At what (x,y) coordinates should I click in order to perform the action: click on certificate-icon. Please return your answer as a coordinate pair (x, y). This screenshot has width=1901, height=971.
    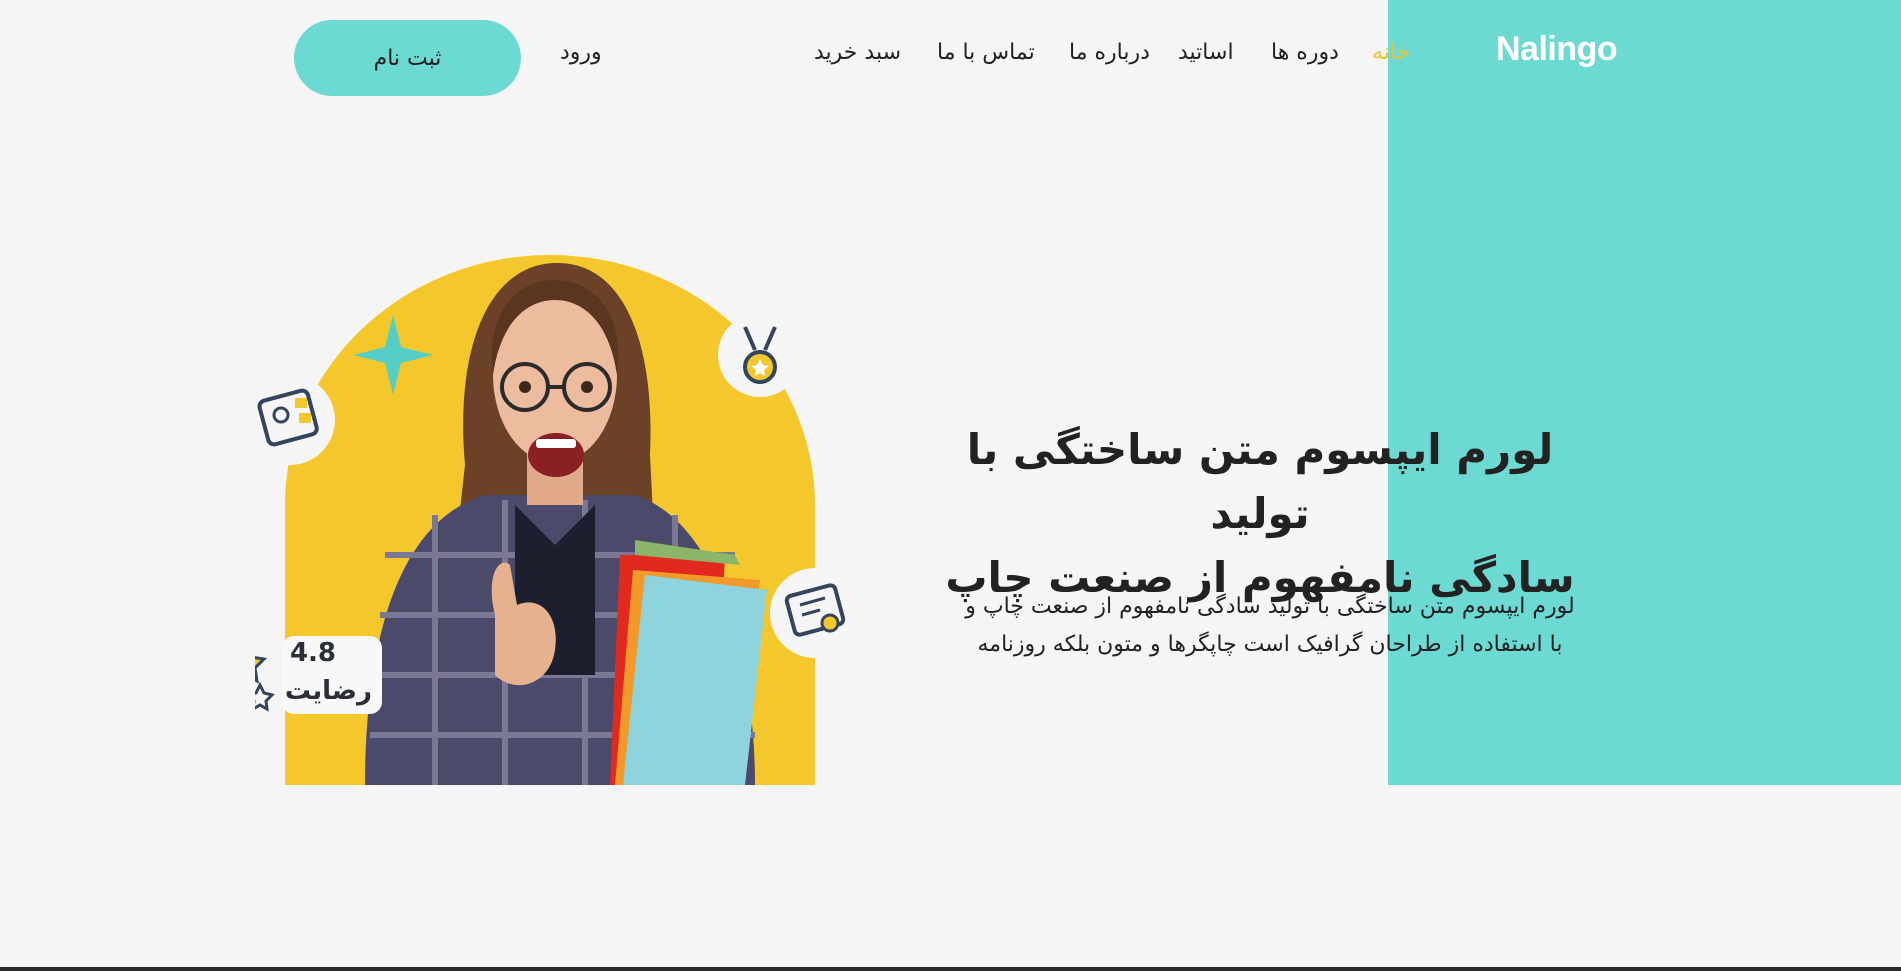
    Looking at the image, I should click on (815, 613).